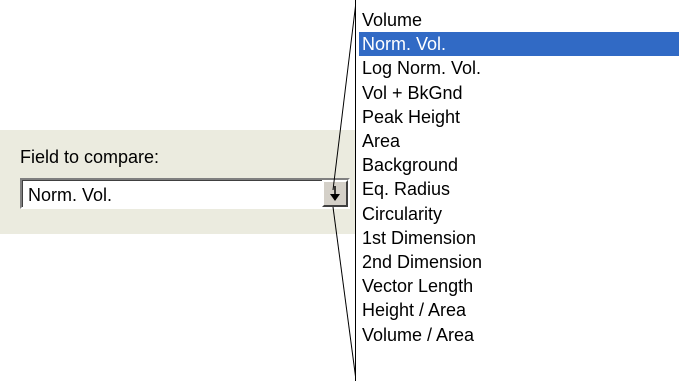 Image resolution: width=681 pixels, height=381 pixels. Describe the element at coordinates (519, 20) in the screenshot. I see `dropdown-option: Volume` at that location.